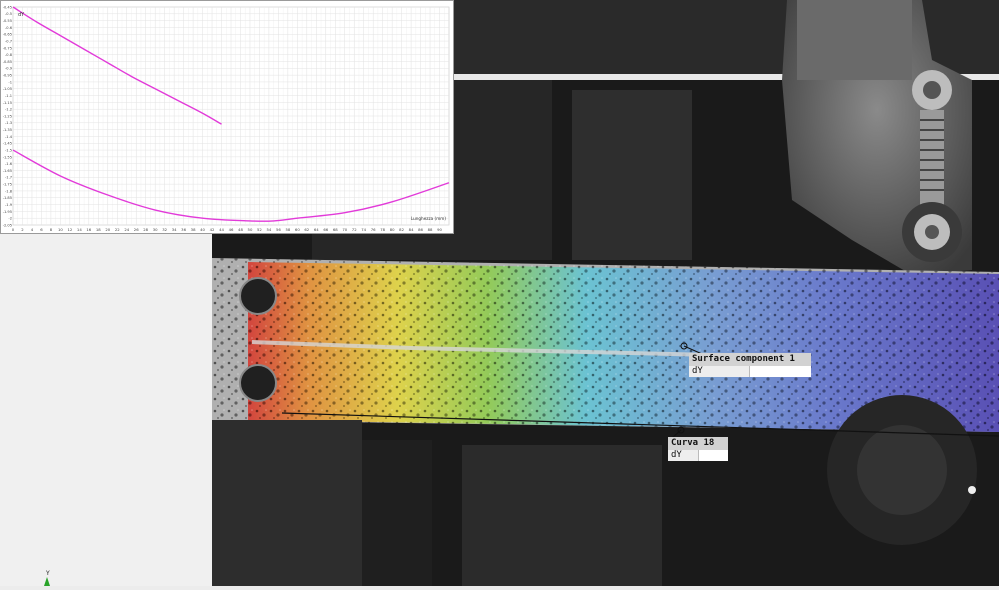 Image resolution: width=999 pixels, height=590 pixels. What do you see at coordinates (9, 164) in the screenshot?
I see `y-tick-label: -1.6` at bounding box center [9, 164].